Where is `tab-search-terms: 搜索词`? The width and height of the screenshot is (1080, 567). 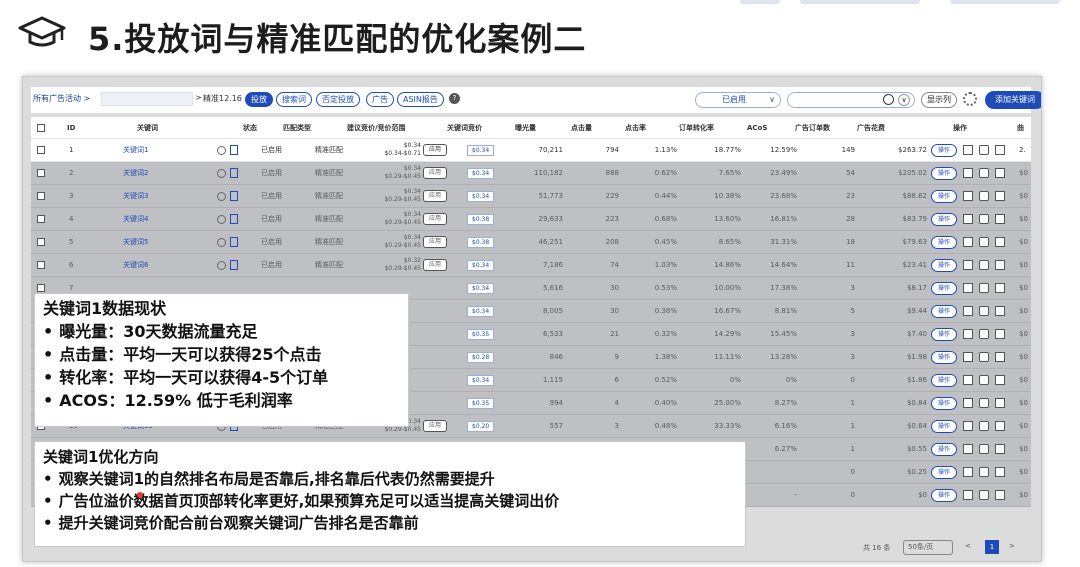
tab-search-terms: 搜索词 is located at coordinates (294, 99).